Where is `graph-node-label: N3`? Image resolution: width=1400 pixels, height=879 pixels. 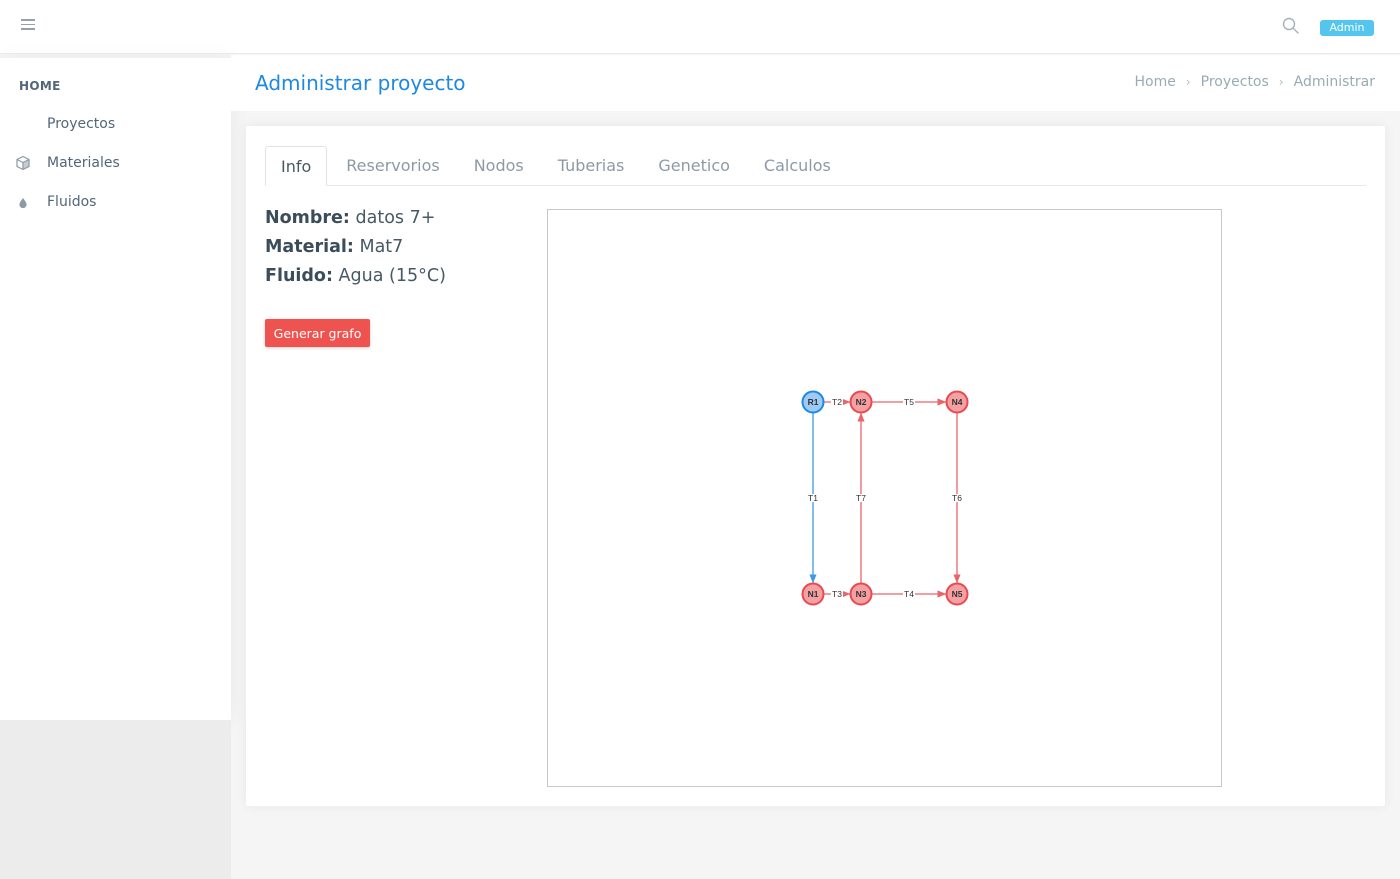
graph-node-label: N3 is located at coordinates (861, 594).